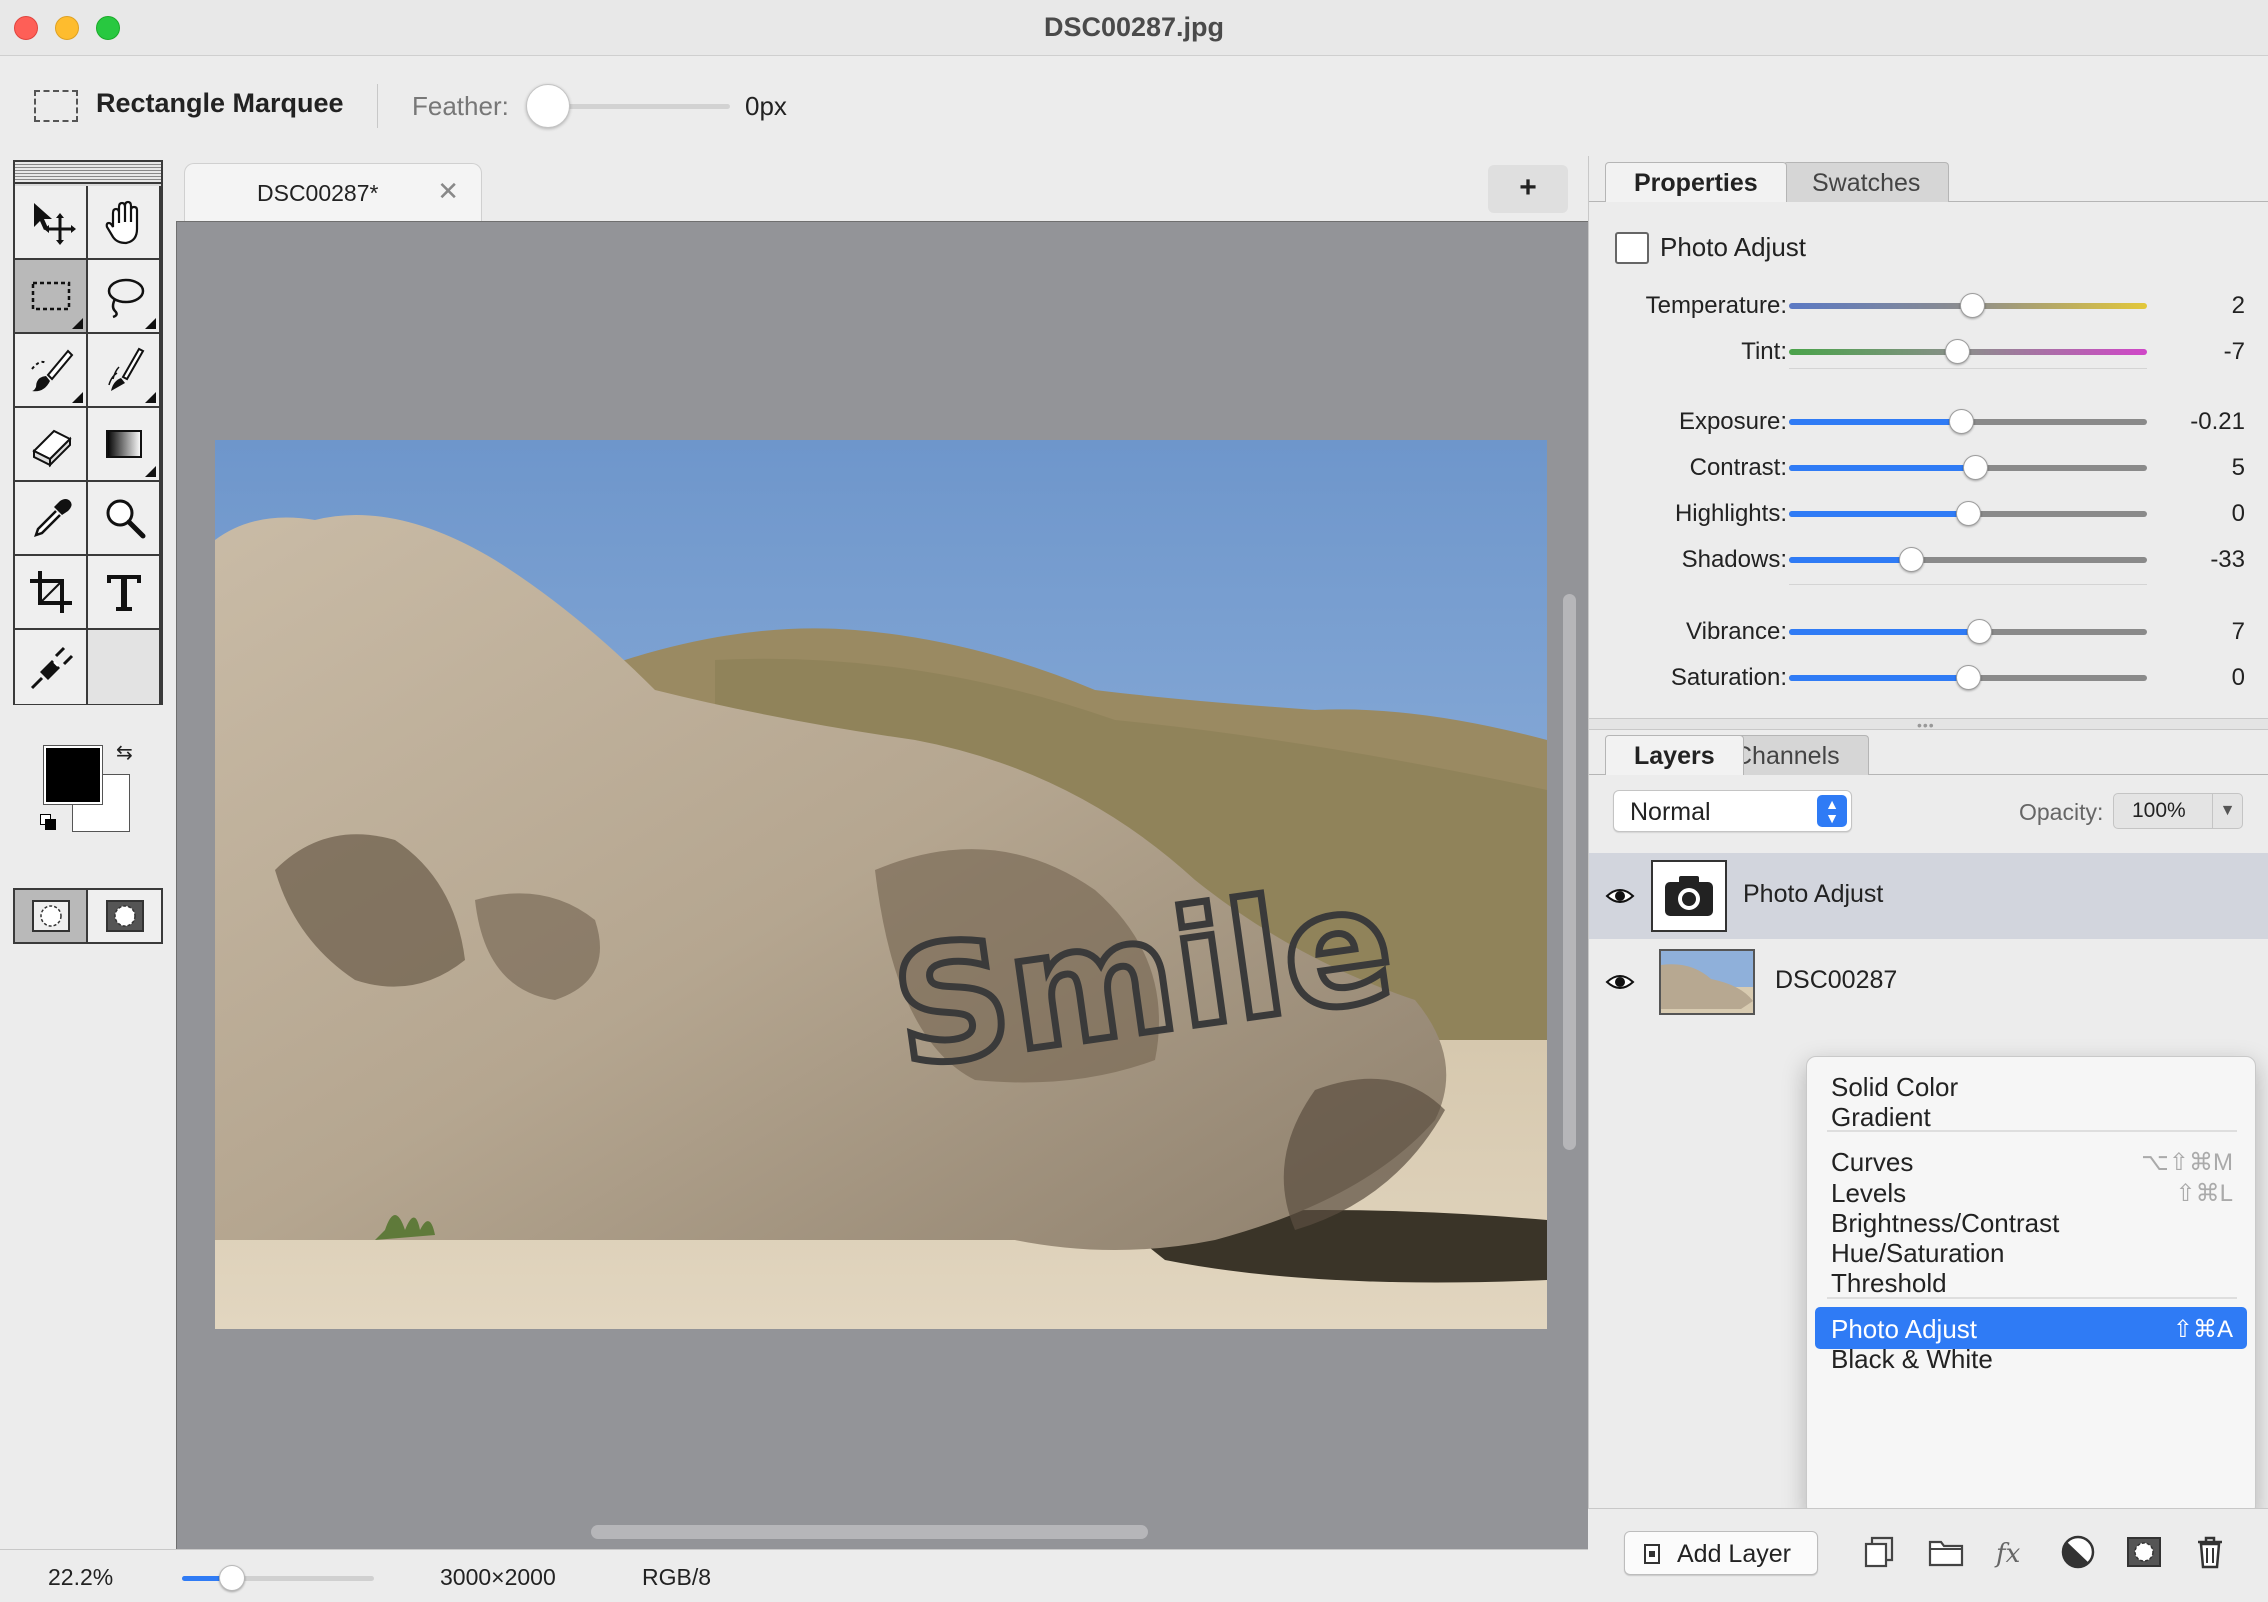 The image size is (2268, 1602). I want to click on plugin-tool, so click(51, 667).